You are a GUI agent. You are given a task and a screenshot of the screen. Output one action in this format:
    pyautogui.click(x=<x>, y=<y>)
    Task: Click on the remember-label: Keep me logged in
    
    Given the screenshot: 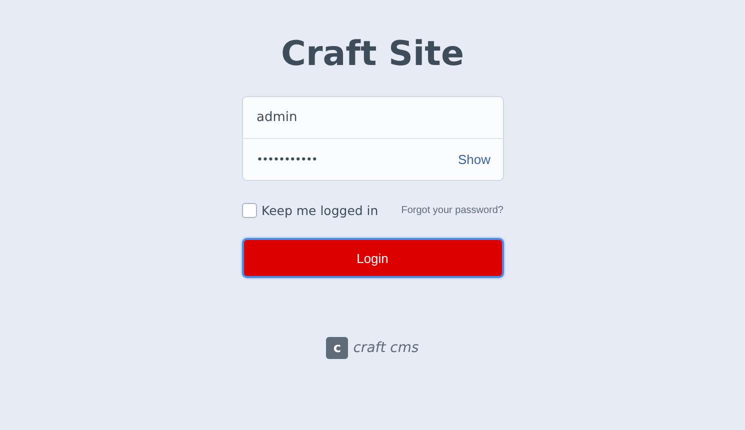 What is the action you would take?
    pyautogui.click(x=320, y=210)
    